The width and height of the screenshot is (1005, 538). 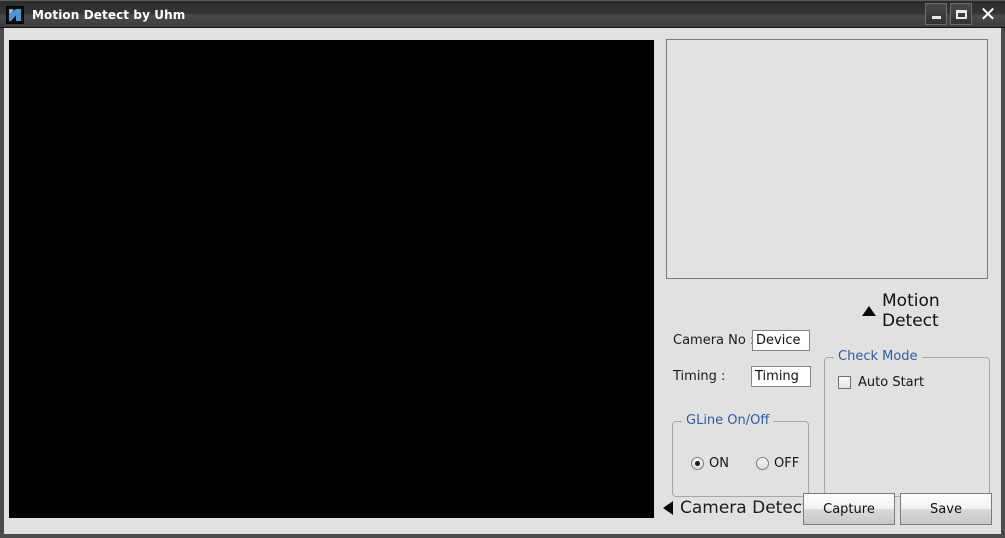 I want to click on close-button: ✕, so click(x=988, y=14).